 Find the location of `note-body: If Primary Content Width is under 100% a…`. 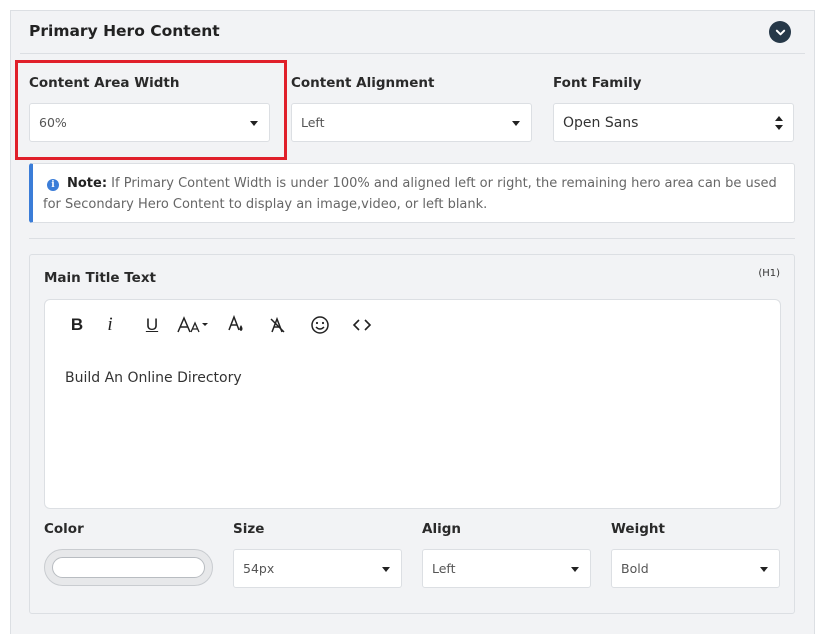

note-body: If Primary Content Width is under 100% a… is located at coordinates (410, 194).